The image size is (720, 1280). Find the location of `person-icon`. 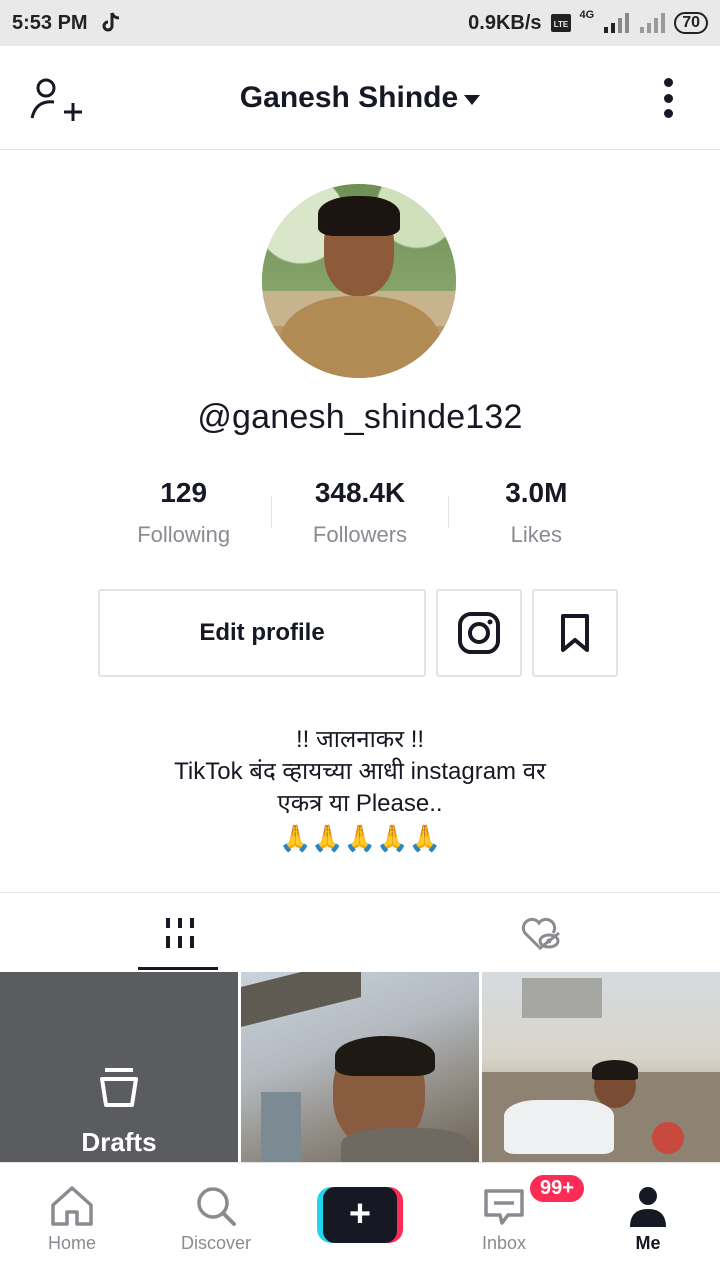

person-icon is located at coordinates (648, 1207).